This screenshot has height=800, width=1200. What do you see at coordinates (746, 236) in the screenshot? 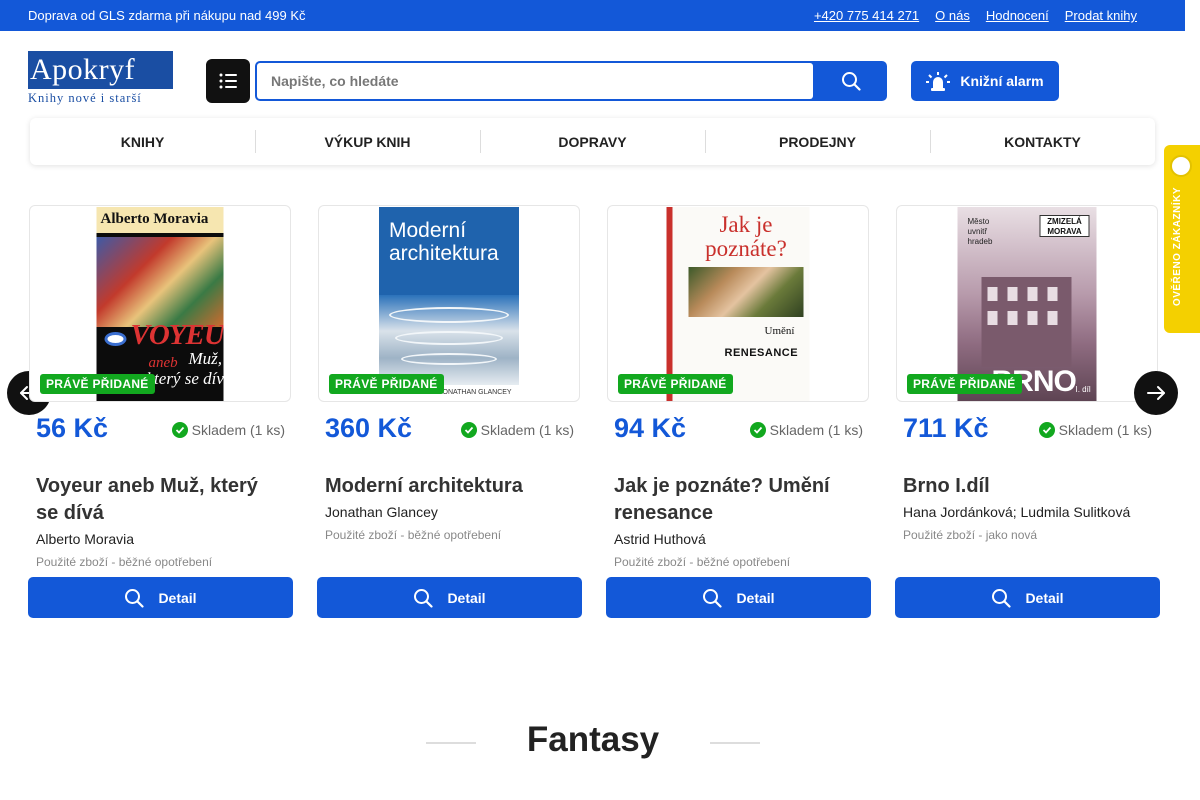
I see `cover-title: Jak je poznáte?` at bounding box center [746, 236].